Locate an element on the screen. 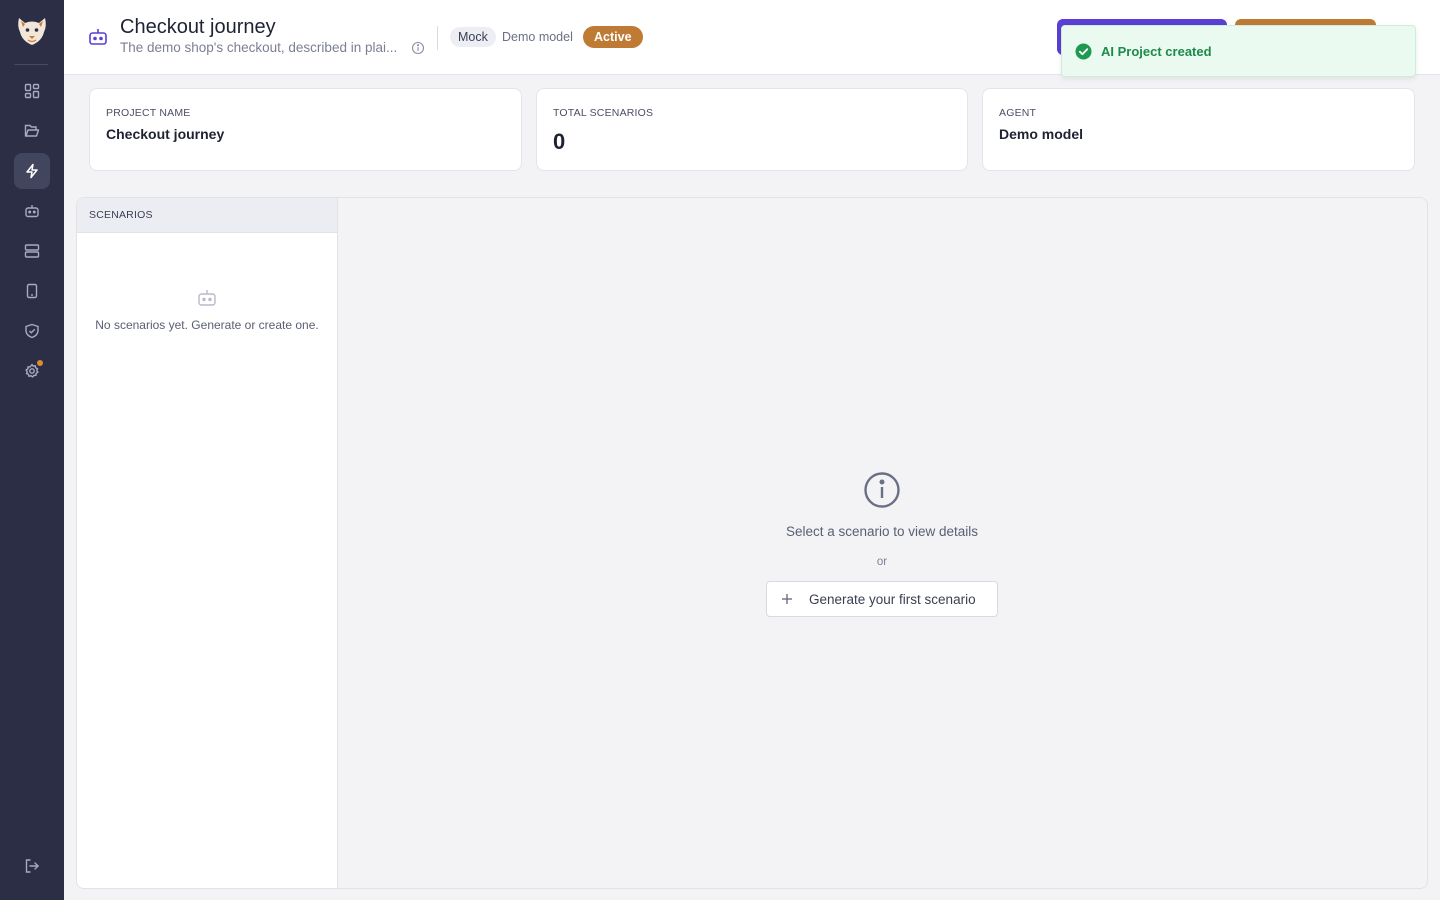 Image resolution: width=1440 pixels, height=900 pixels. sidebar-item-servers is located at coordinates (32, 251).